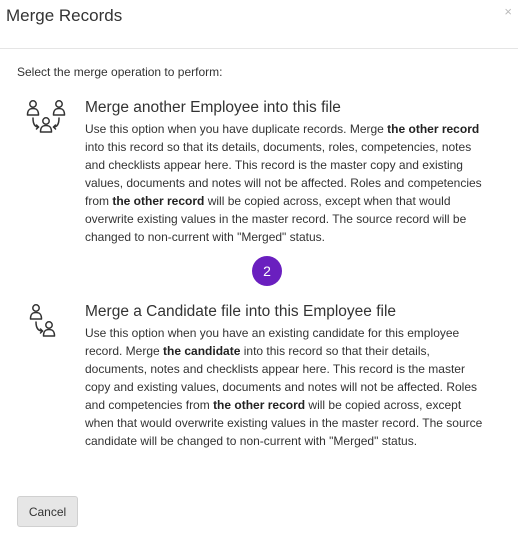 Image resolution: width=518 pixels, height=534 pixels. Describe the element at coordinates (213, 107) in the screenshot. I see `option-title: Merge another Employee into this file` at that location.